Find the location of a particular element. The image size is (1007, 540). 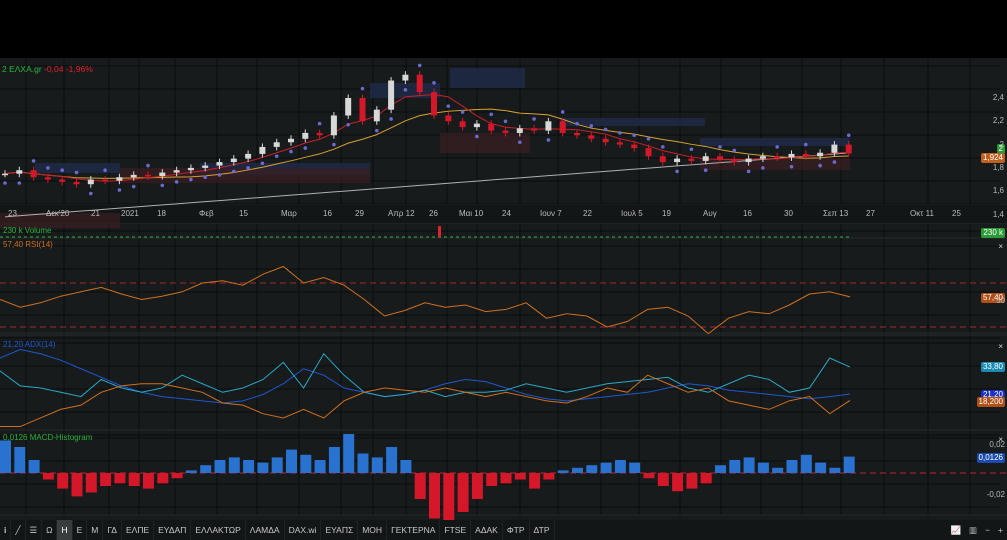

chart-type-icon: 📈 is located at coordinates (955, 530).